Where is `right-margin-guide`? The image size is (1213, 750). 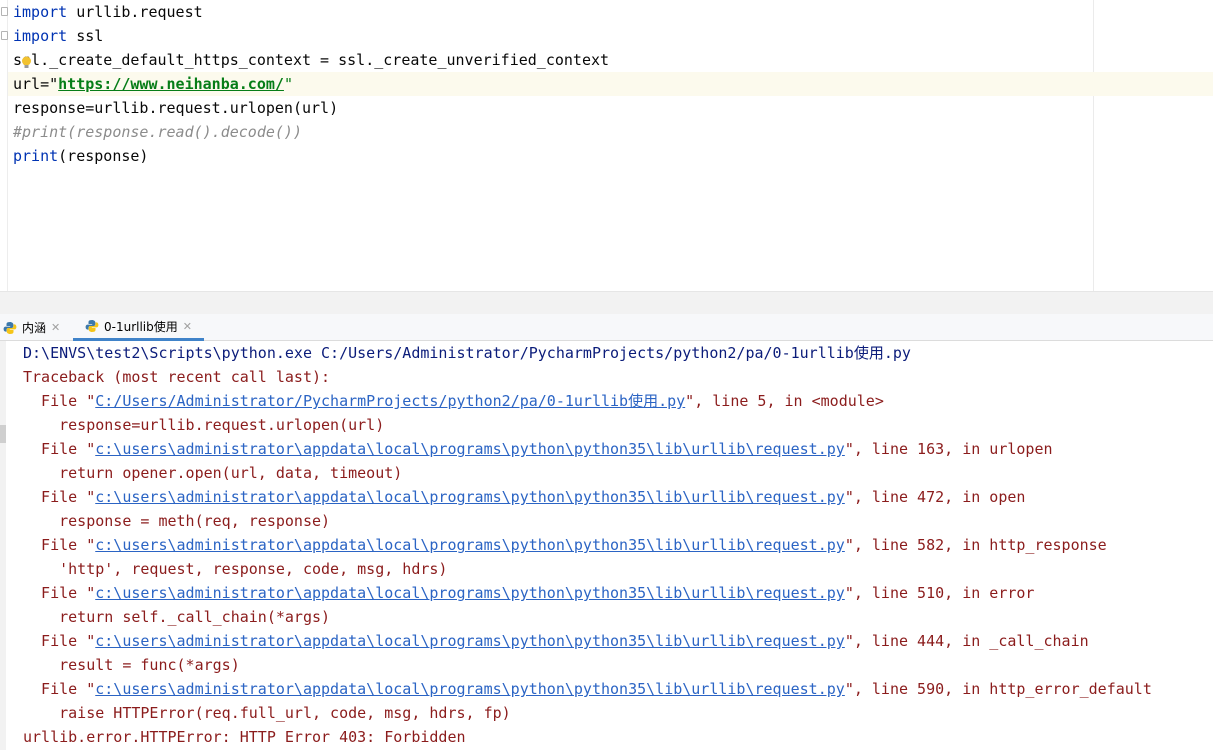
right-margin-guide is located at coordinates (1093, 145).